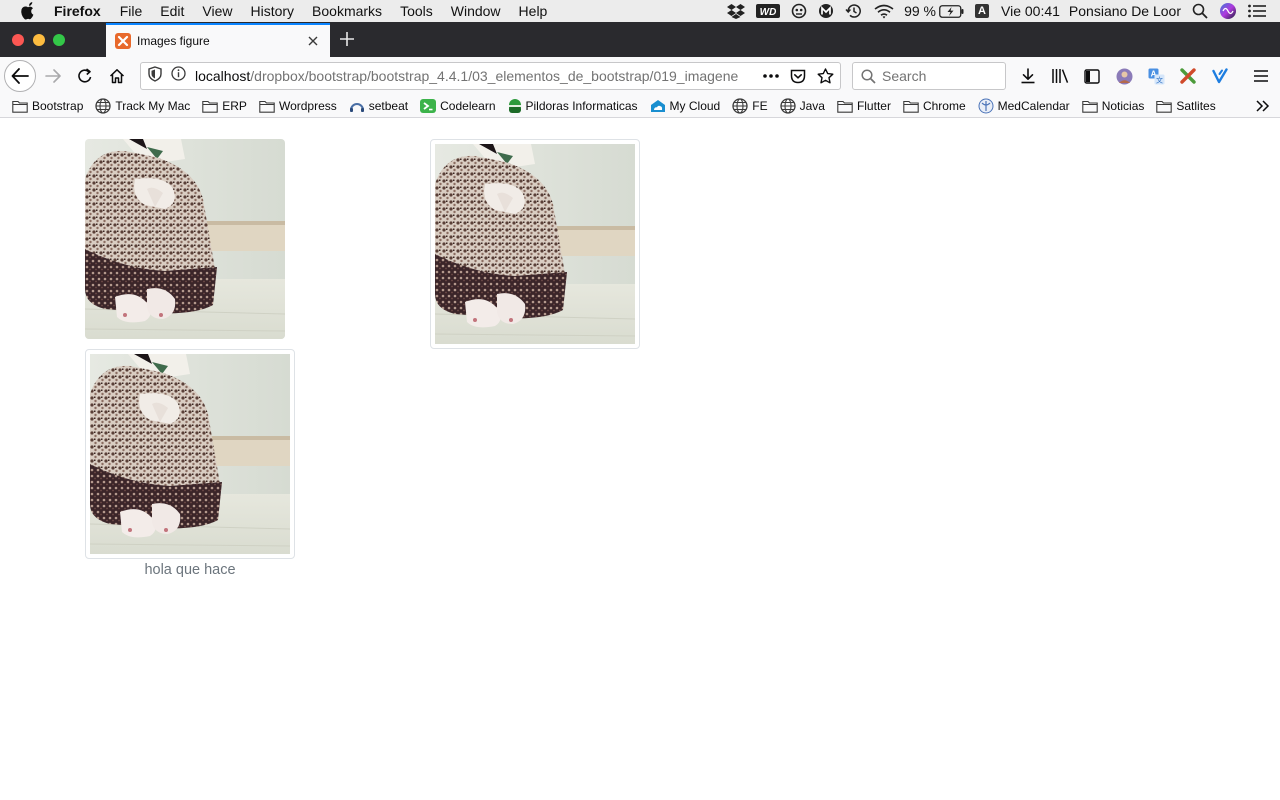 This screenshot has width=1280, height=800. Describe the element at coordinates (920, 11) in the screenshot. I see `battery-percentage: 99 %` at that location.